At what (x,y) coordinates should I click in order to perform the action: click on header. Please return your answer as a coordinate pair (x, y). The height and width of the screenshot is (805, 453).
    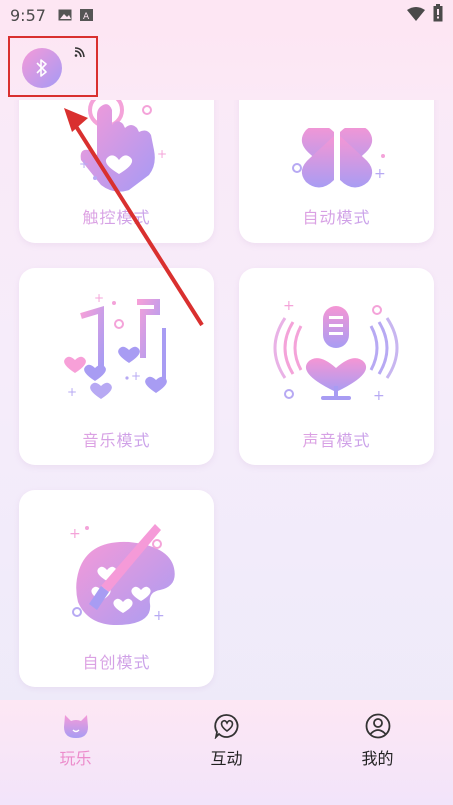
    Looking at the image, I should click on (226, 65).